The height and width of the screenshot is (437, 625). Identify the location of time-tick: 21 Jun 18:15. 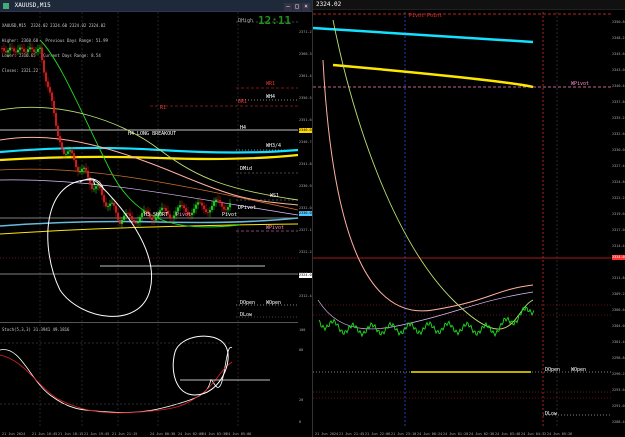
(71, 434).